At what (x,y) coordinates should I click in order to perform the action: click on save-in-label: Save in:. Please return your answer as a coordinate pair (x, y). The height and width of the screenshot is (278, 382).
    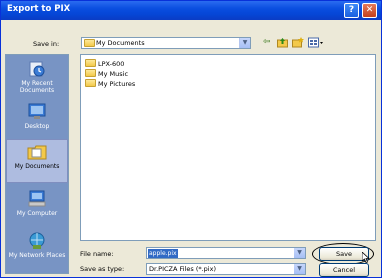
    Looking at the image, I should click on (46, 44).